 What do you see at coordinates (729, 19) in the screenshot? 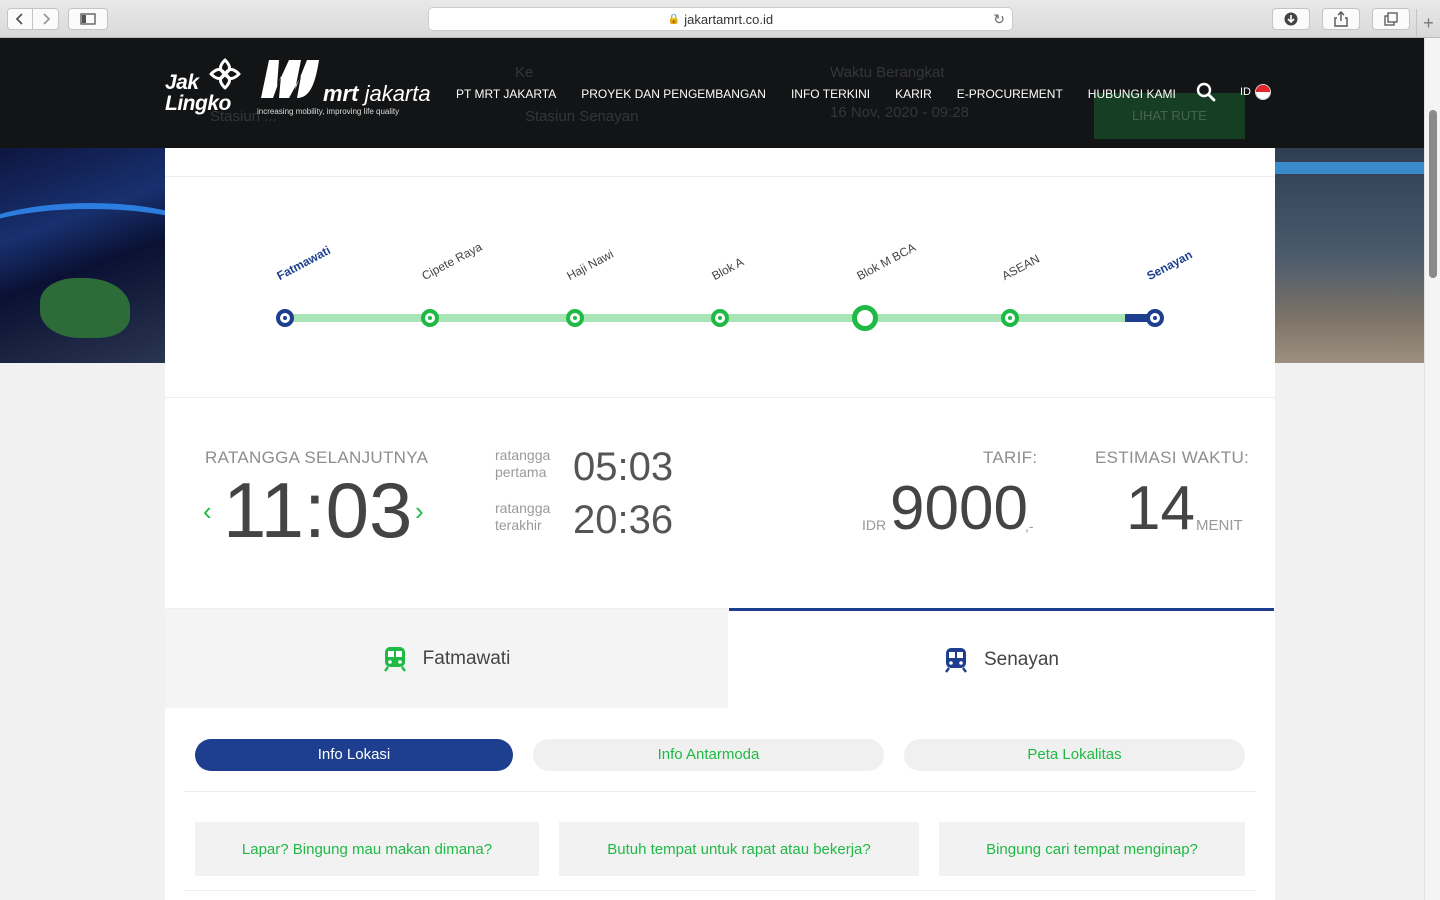
I see `url-text: jakartamrt.co.id` at bounding box center [729, 19].